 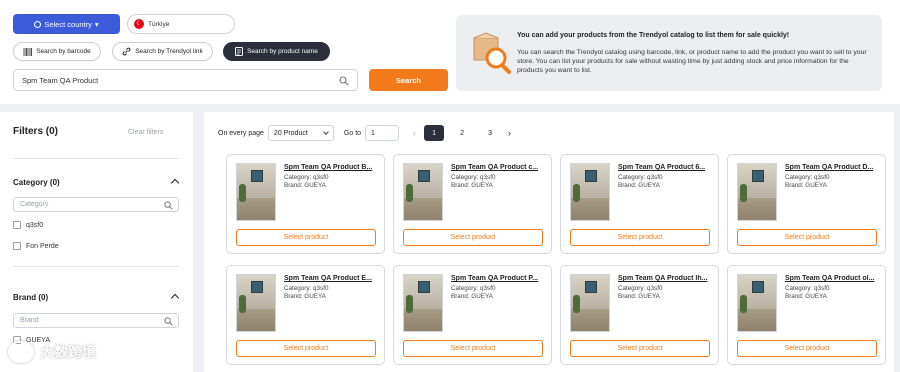 I want to click on tab-search-by-barcode: Search by barcode, so click(x=57, y=51).